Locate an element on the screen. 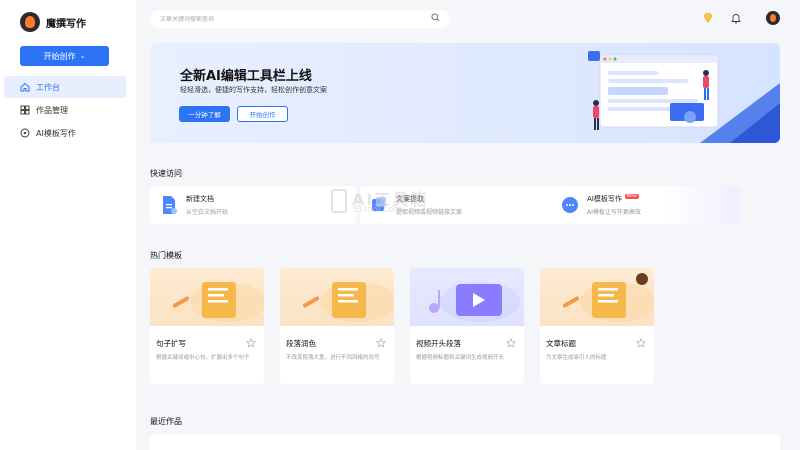 The height and width of the screenshot is (450, 800). quick-item-title: 新建文档 is located at coordinates (200, 199).